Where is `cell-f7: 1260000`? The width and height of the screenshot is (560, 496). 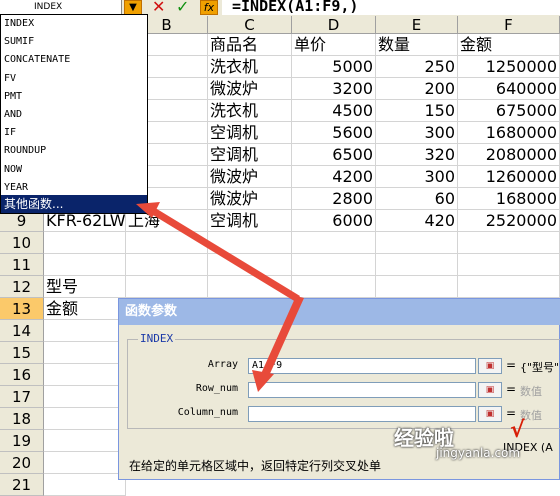
cell-f7: 1260000 is located at coordinates (509, 177).